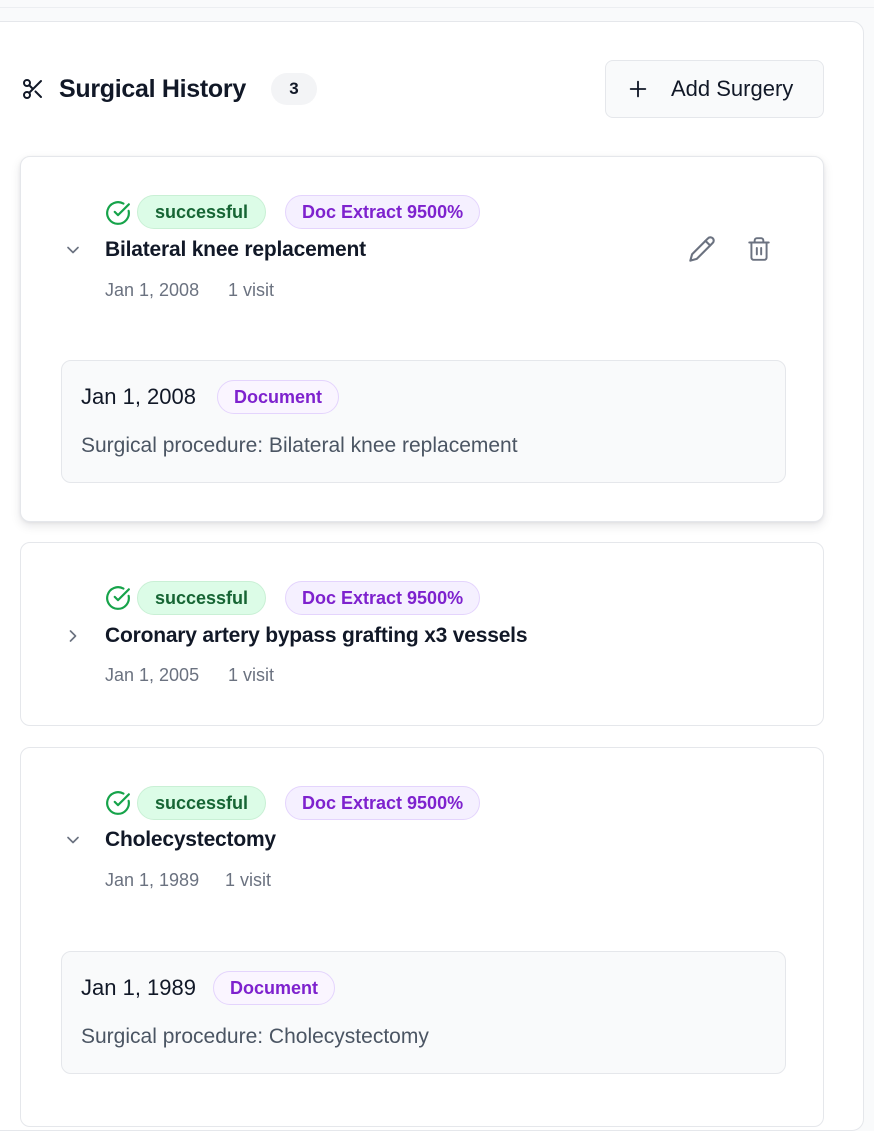 The width and height of the screenshot is (874, 1131). What do you see at coordinates (638, 89) in the screenshot?
I see `plus-icon` at bounding box center [638, 89].